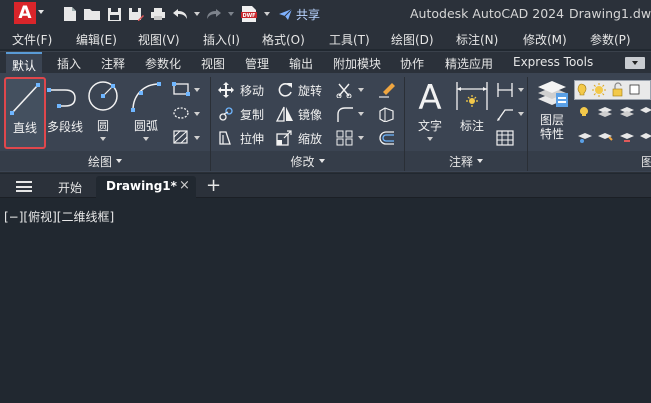 The width and height of the screenshot is (651, 403). Describe the element at coordinates (32, 39) in the screenshot. I see `menu-file: 文件(F)` at that location.